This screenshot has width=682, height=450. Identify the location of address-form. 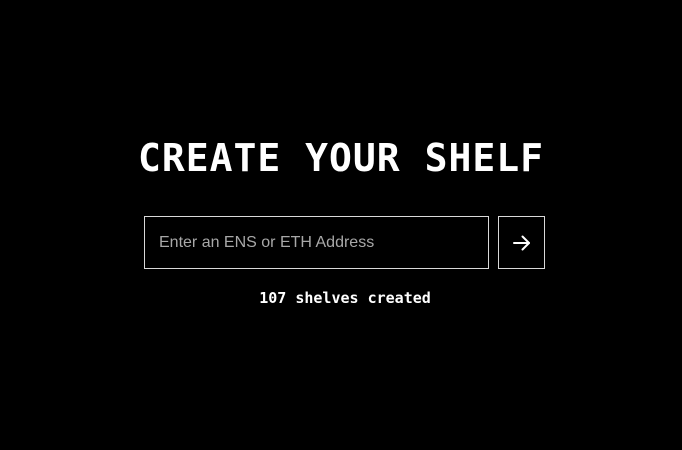
(344, 242).